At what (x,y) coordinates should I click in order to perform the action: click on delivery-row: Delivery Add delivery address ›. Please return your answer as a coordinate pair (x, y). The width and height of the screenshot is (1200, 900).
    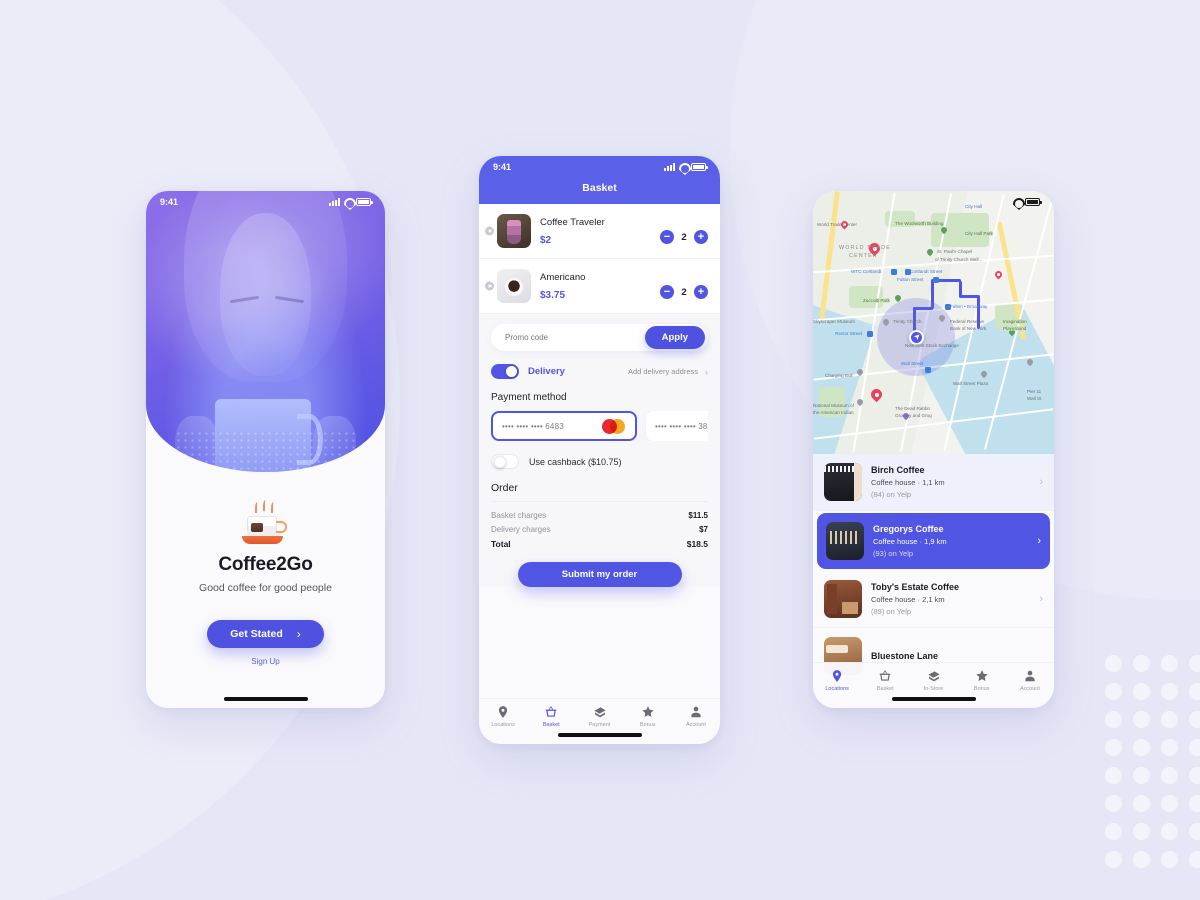
    Looking at the image, I should click on (599, 371).